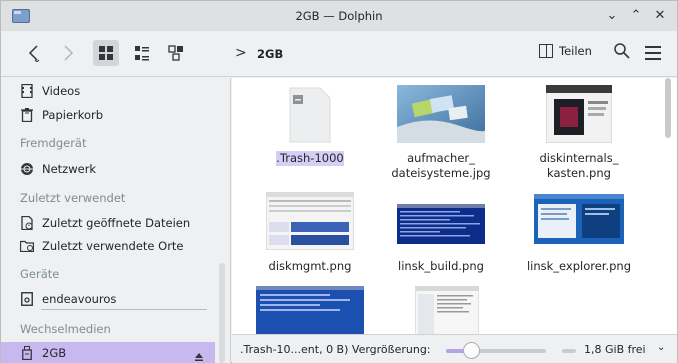 The image size is (678, 363). I want to click on scrollbar-thumb, so click(668, 108).